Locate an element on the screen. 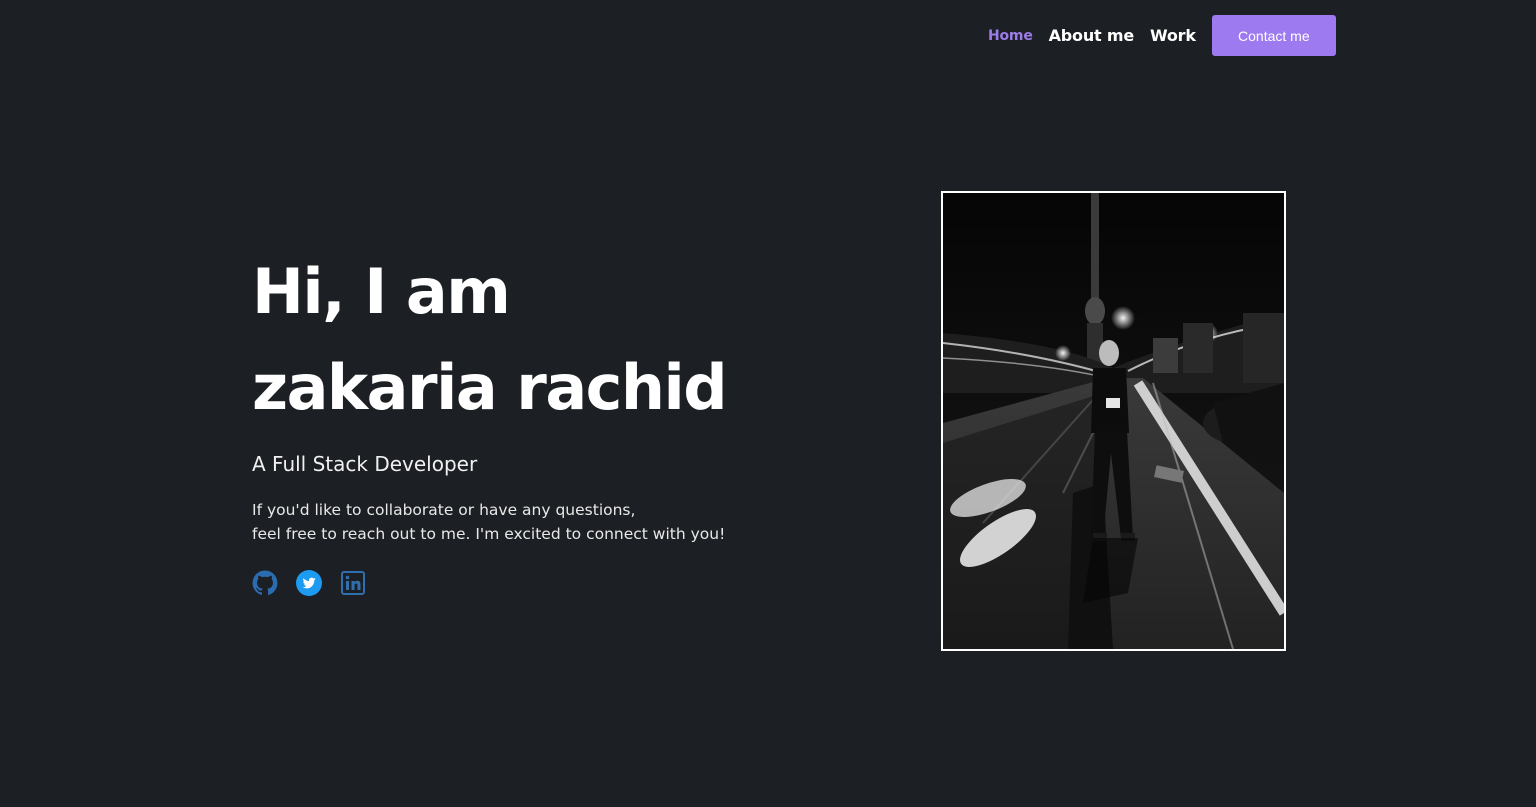 This screenshot has width=1536, height=807. contact-me-button: Contact me is located at coordinates (1273, 35).